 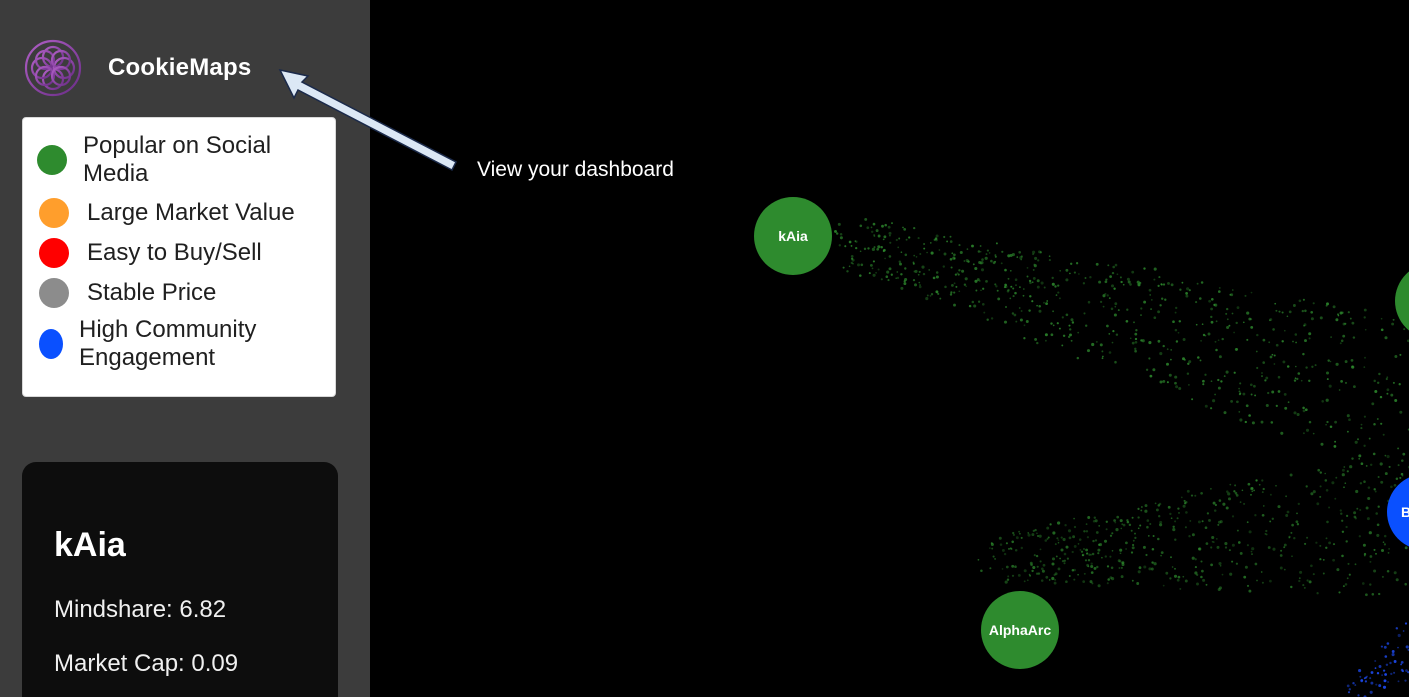 I want to click on map-node-kaia: kAia, so click(x=793, y=236).